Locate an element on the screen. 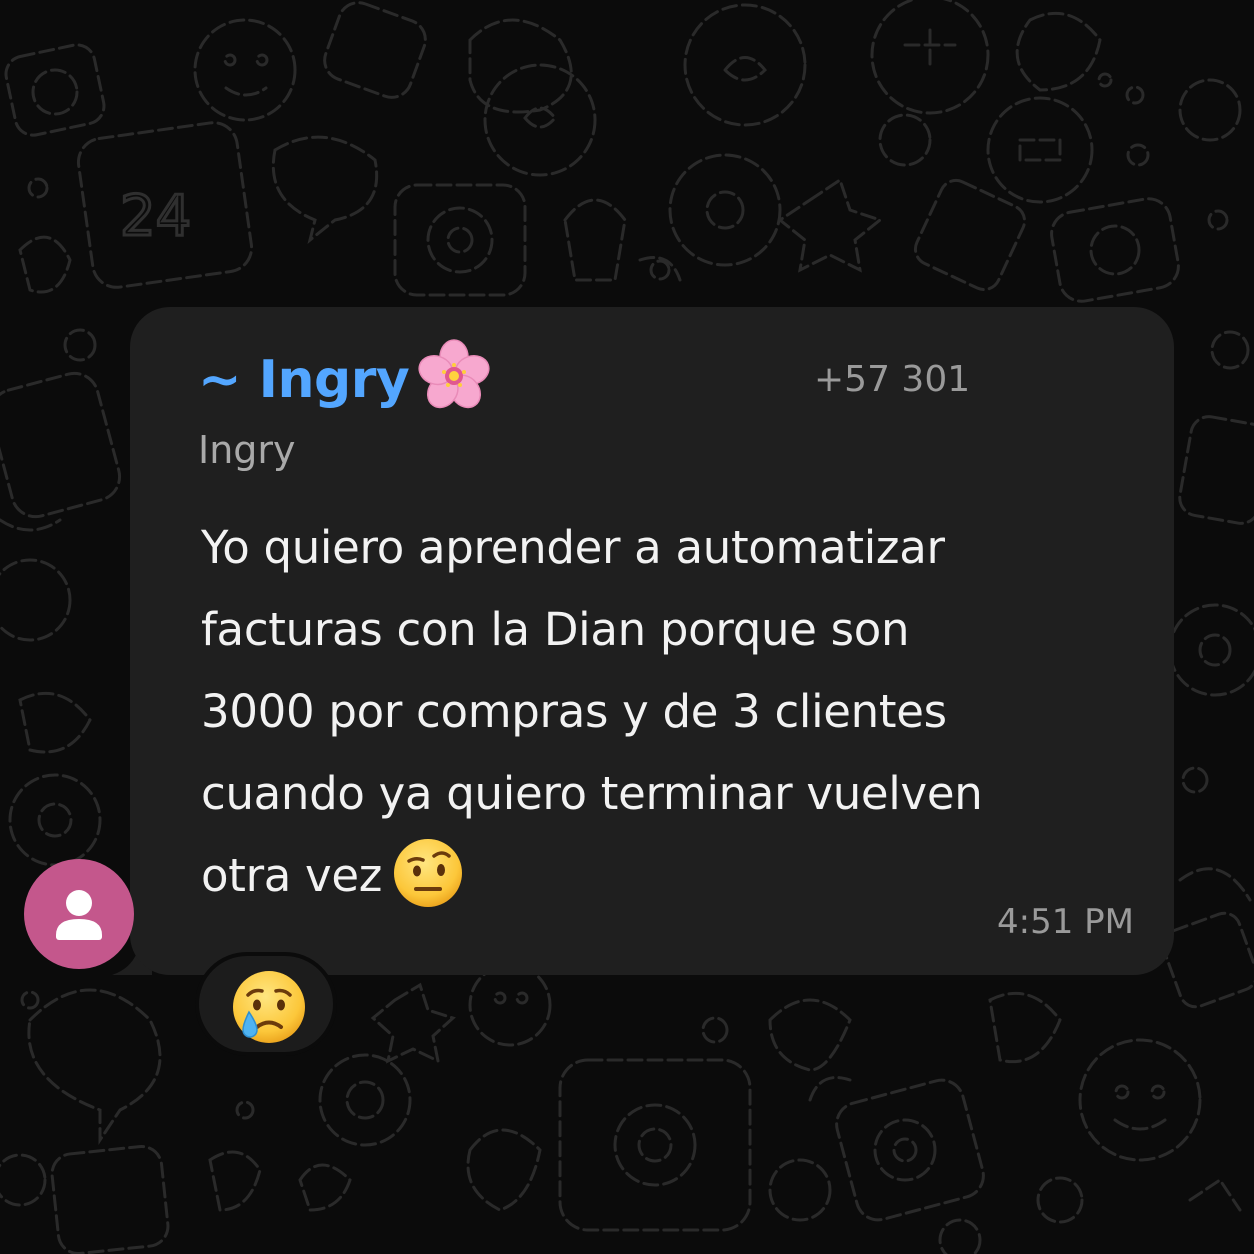  sender-name: ~ Ingry is located at coordinates (304, 380).